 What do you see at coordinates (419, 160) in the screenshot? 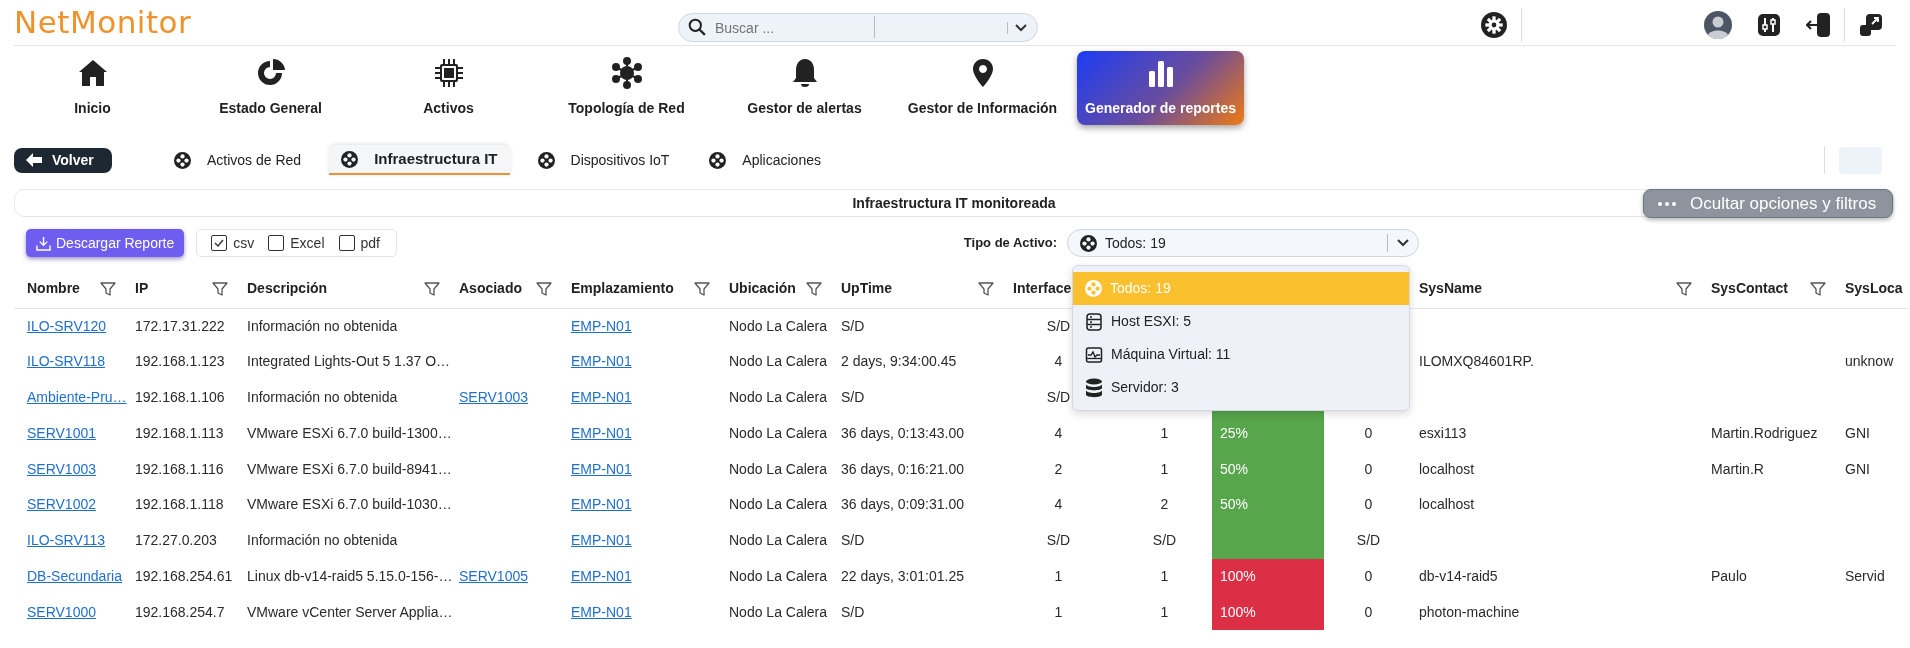
I see `tab: Infraestructura IT` at bounding box center [419, 160].